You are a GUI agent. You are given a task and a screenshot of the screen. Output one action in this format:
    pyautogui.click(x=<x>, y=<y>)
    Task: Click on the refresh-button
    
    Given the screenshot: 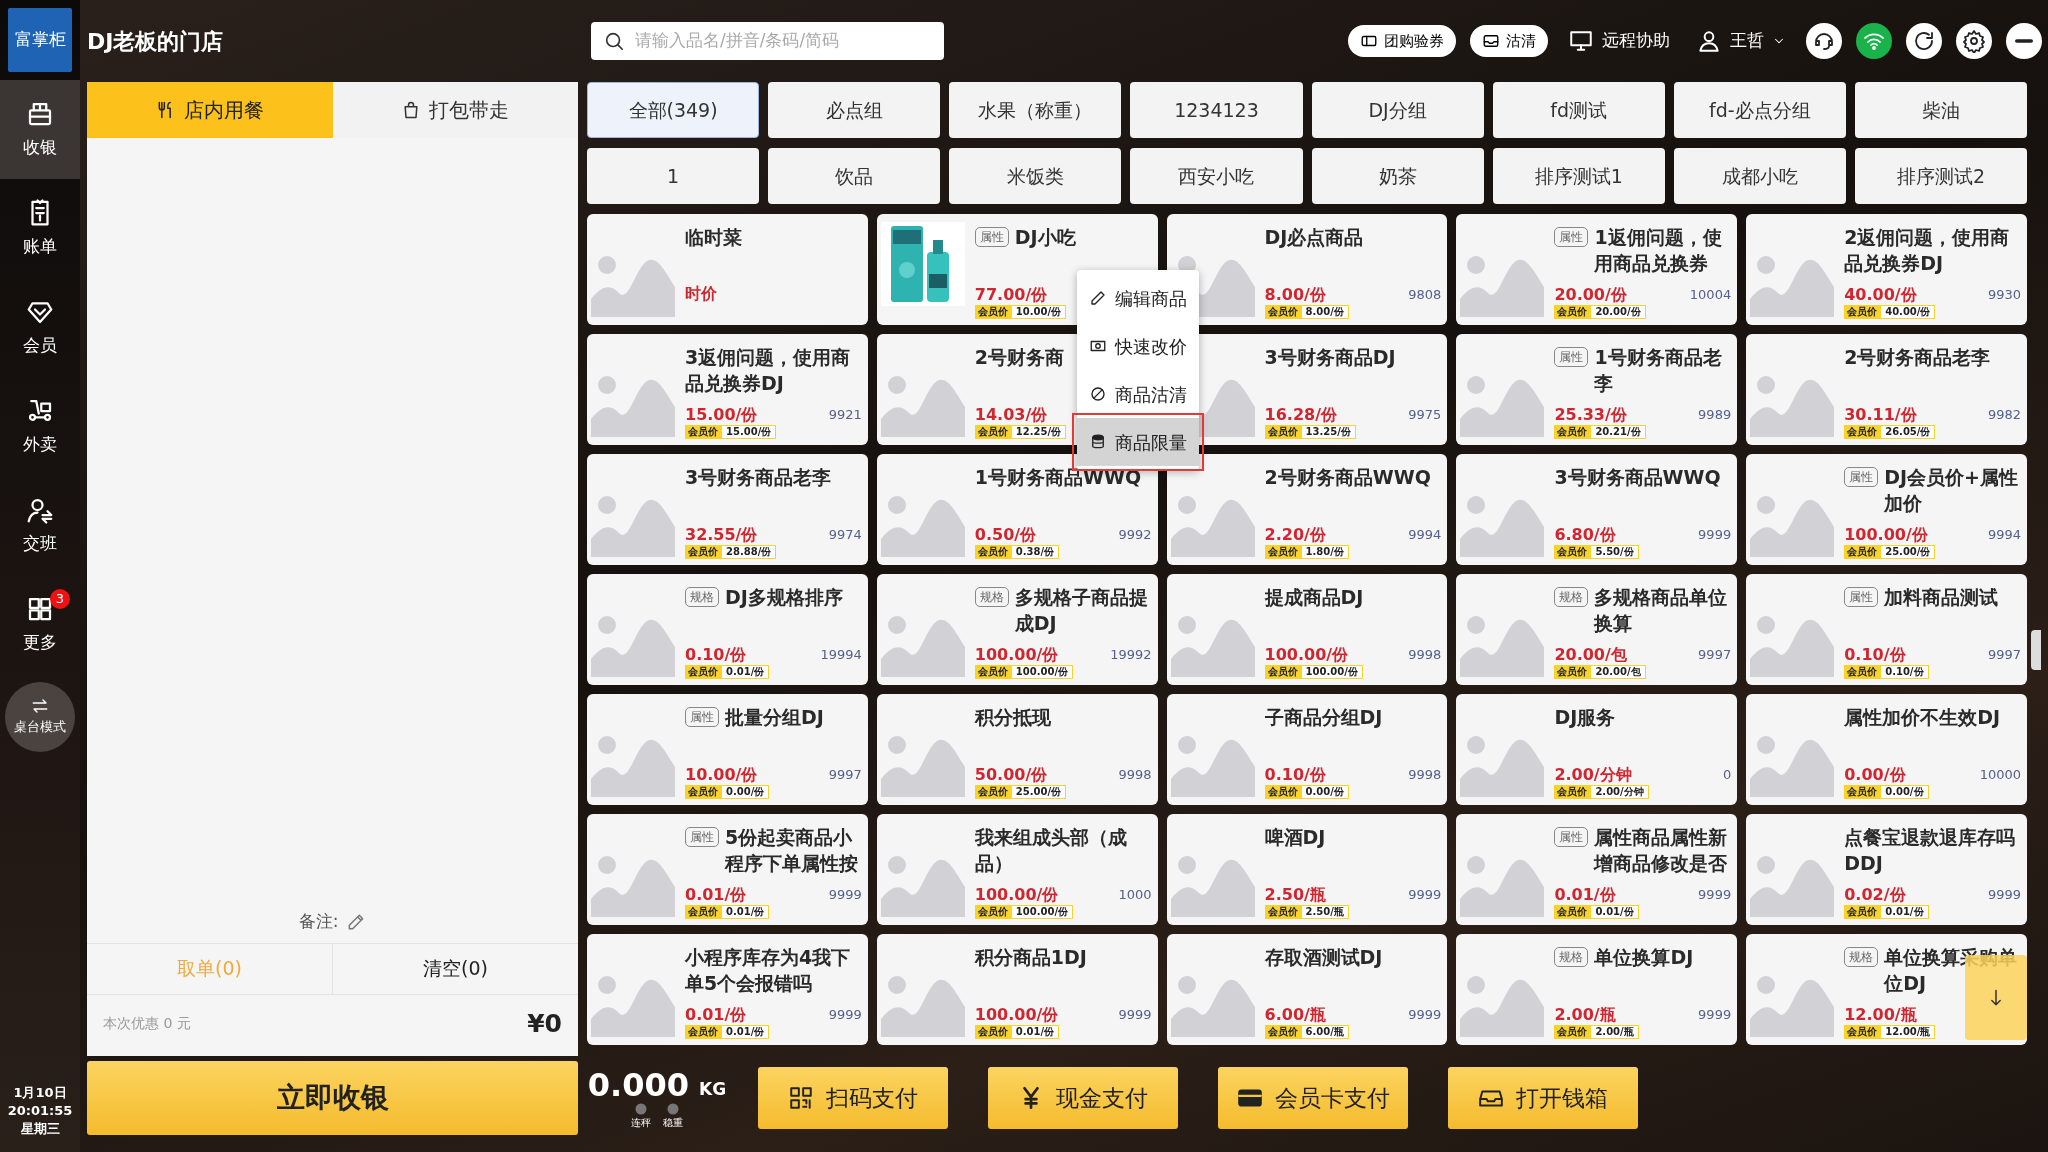 What is the action you would take?
    pyautogui.click(x=1924, y=41)
    